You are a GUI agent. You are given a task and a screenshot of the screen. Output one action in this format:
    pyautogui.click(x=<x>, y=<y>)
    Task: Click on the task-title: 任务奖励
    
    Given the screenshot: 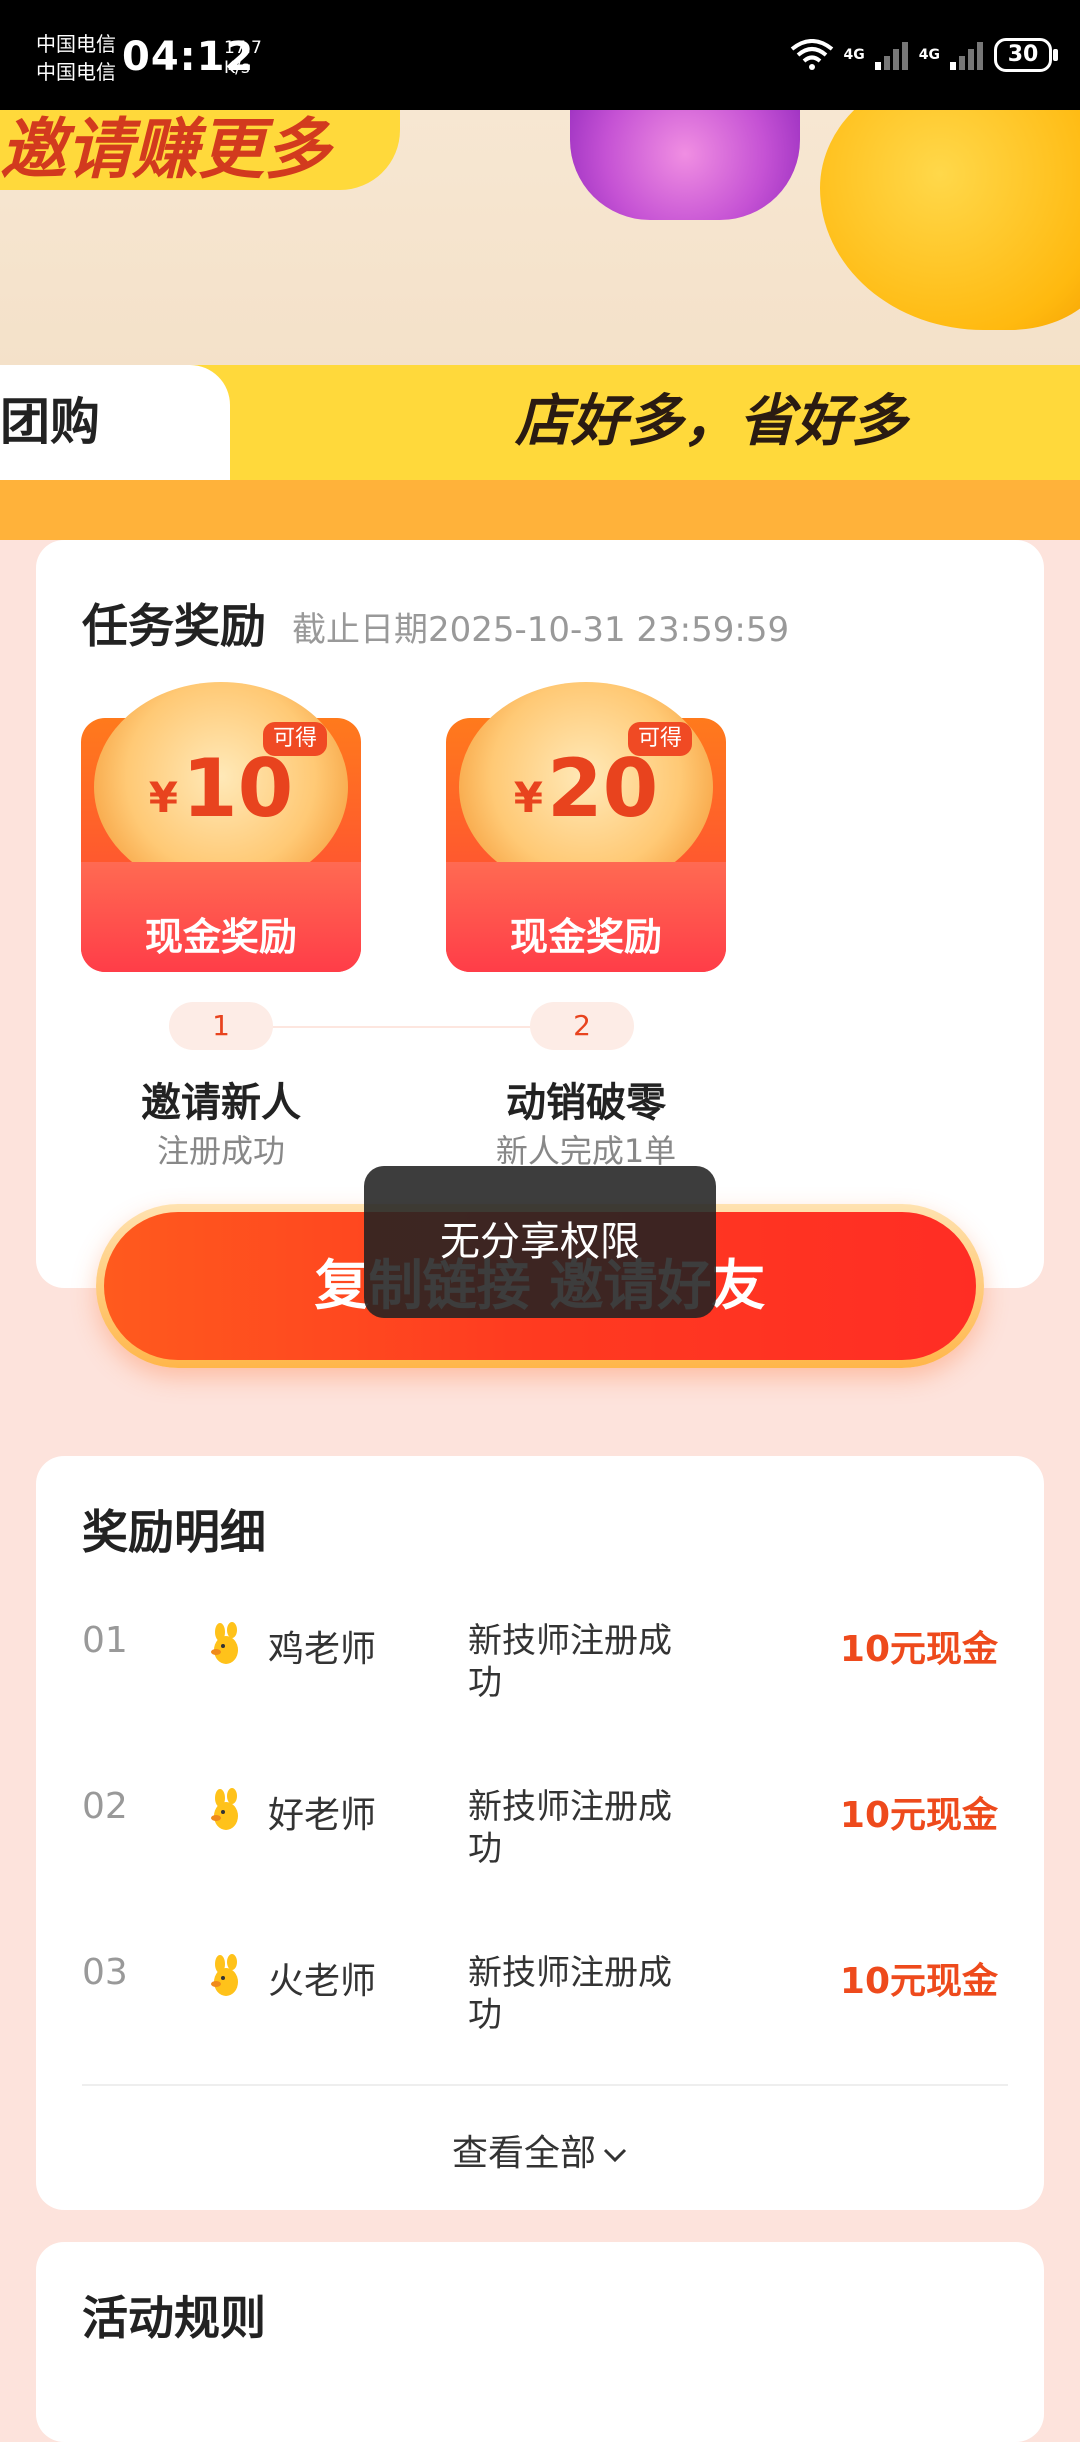 What is the action you would take?
    pyautogui.click(x=174, y=626)
    